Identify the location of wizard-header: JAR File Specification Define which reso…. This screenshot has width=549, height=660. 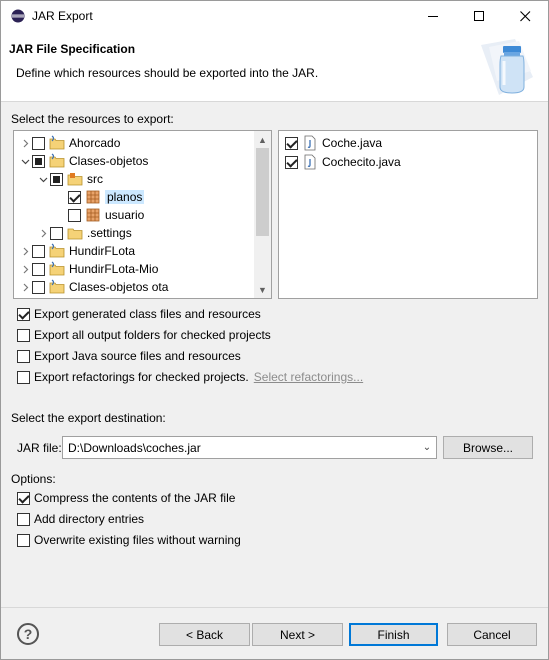
(274, 66).